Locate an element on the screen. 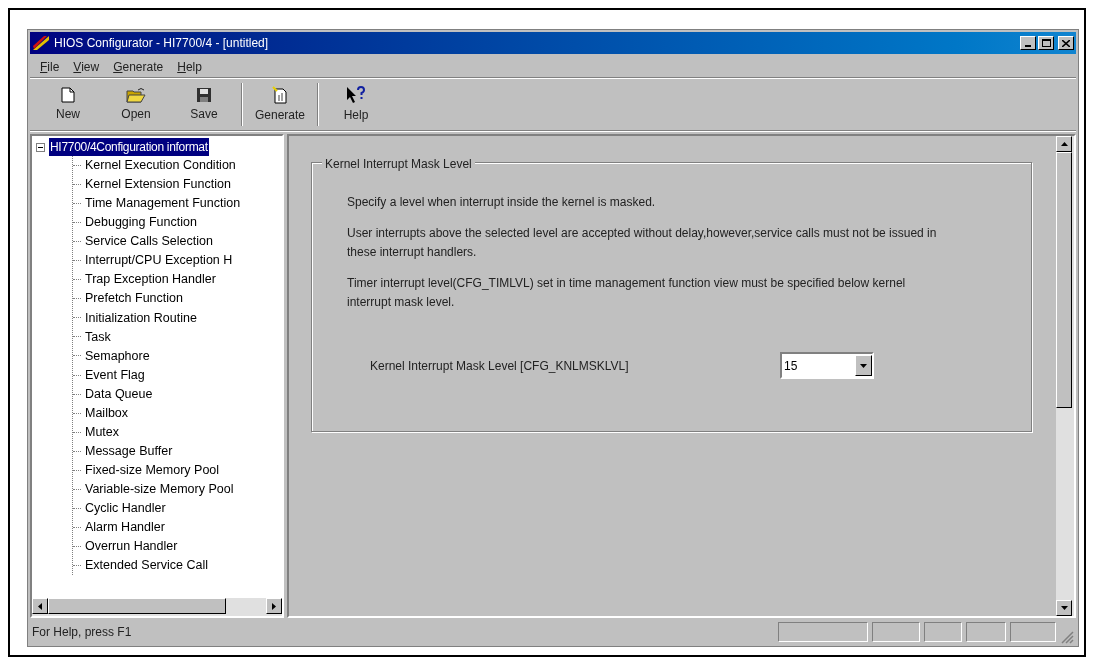 The width and height of the screenshot is (1093, 661). level-dropdown: 15 is located at coordinates (827, 365).